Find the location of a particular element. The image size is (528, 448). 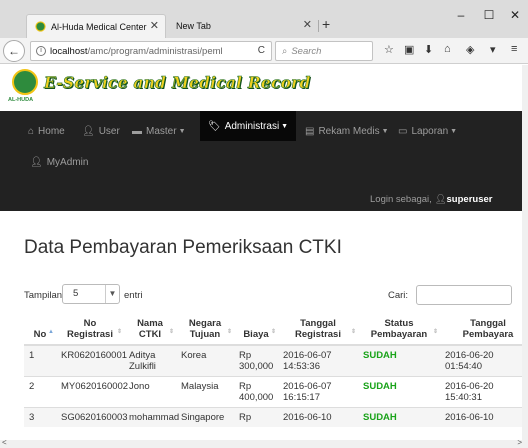

close-window-button: ✕ is located at coordinates (515, 15).